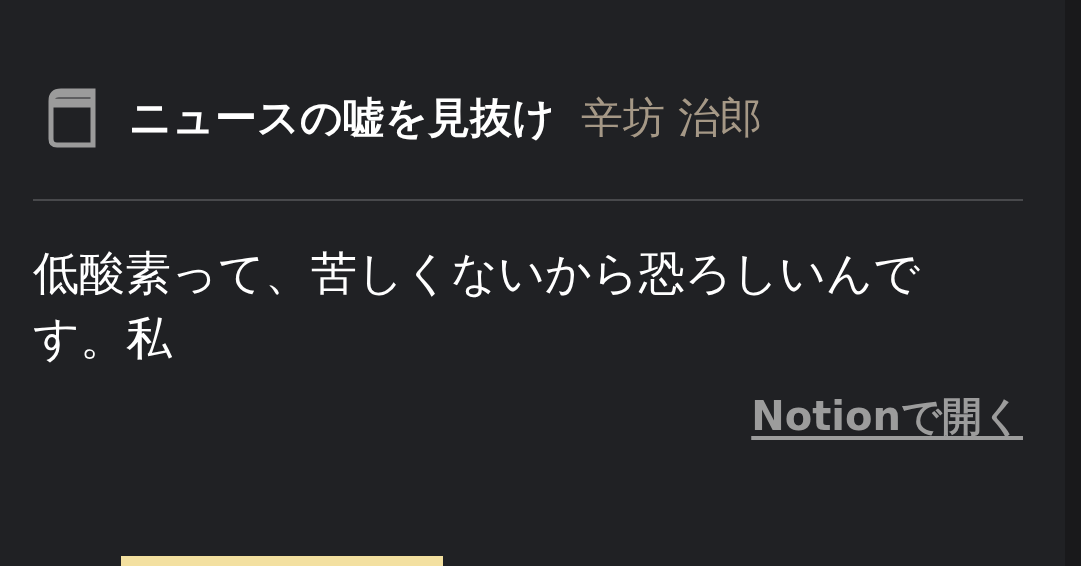  What do you see at coordinates (672, 118) in the screenshot?
I see `book-author: 辛坊 治郎` at bounding box center [672, 118].